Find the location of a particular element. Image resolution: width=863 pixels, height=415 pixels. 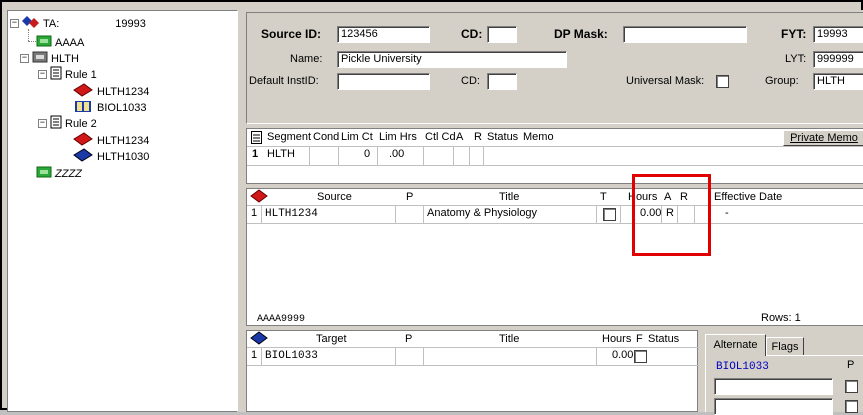

cd2-label: CD: is located at coordinates (470, 81).